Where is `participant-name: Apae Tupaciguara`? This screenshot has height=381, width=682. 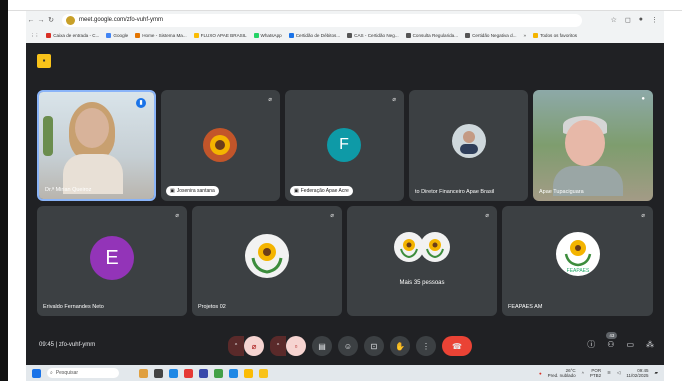 participant-name: Apae Tupaciguara is located at coordinates (561, 192).